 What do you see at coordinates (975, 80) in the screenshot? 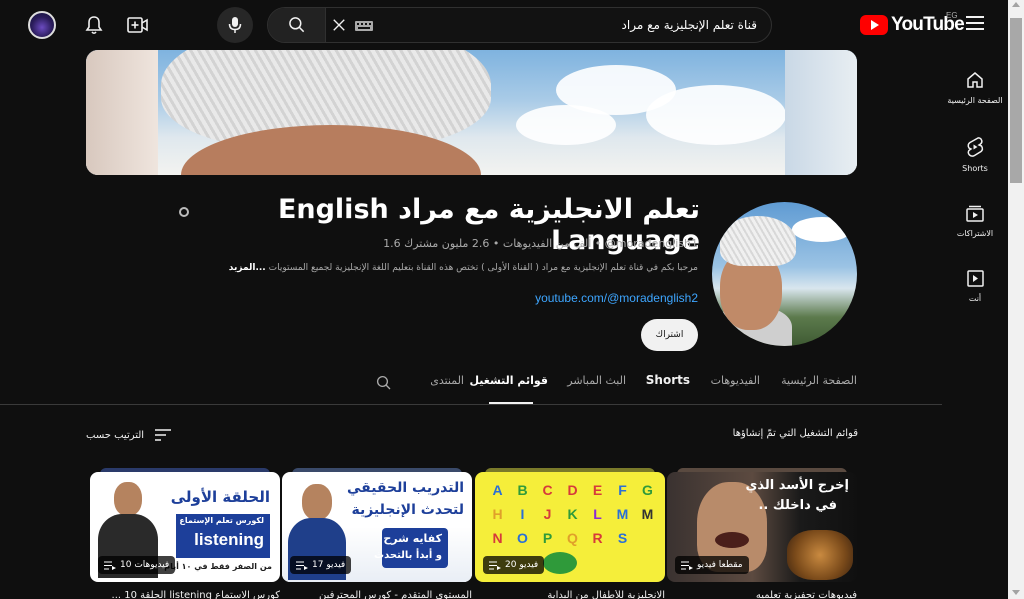
I see `home-icon` at bounding box center [975, 80].